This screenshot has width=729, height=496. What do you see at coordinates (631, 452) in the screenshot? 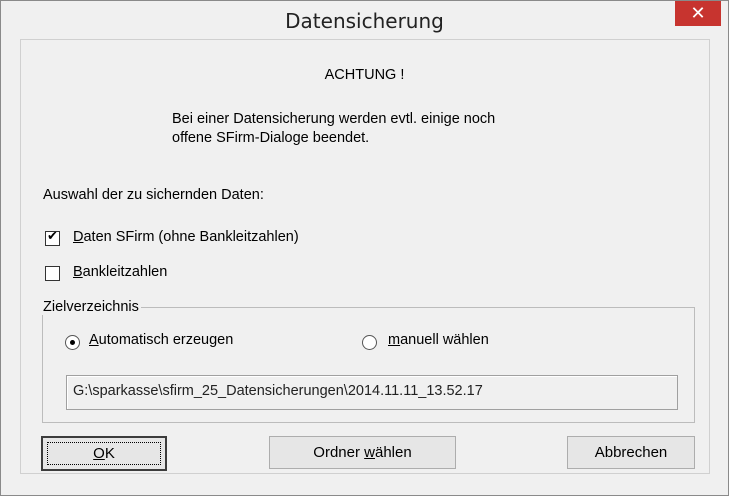
I see `cancel-button: Abbrechen` at bounding box center [631, 452].